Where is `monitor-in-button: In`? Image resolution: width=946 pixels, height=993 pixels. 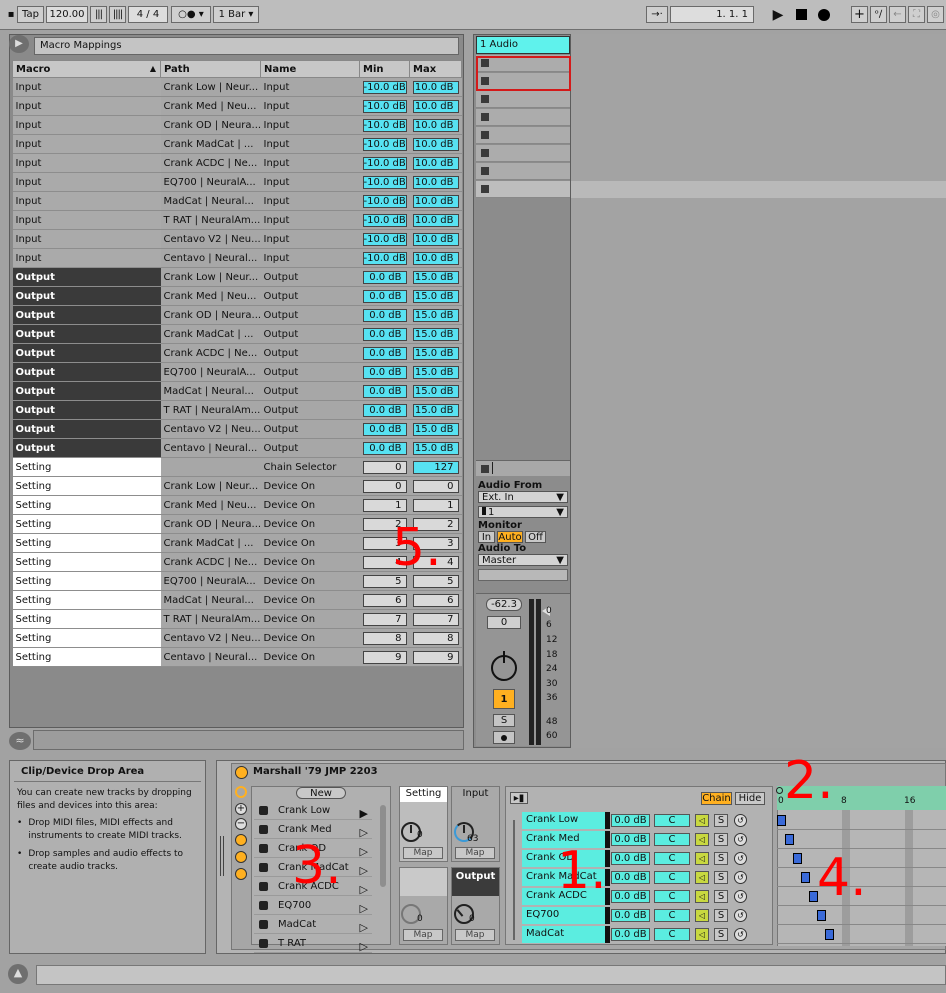
monitor-in-button: In is located at coordinates (486, 537).